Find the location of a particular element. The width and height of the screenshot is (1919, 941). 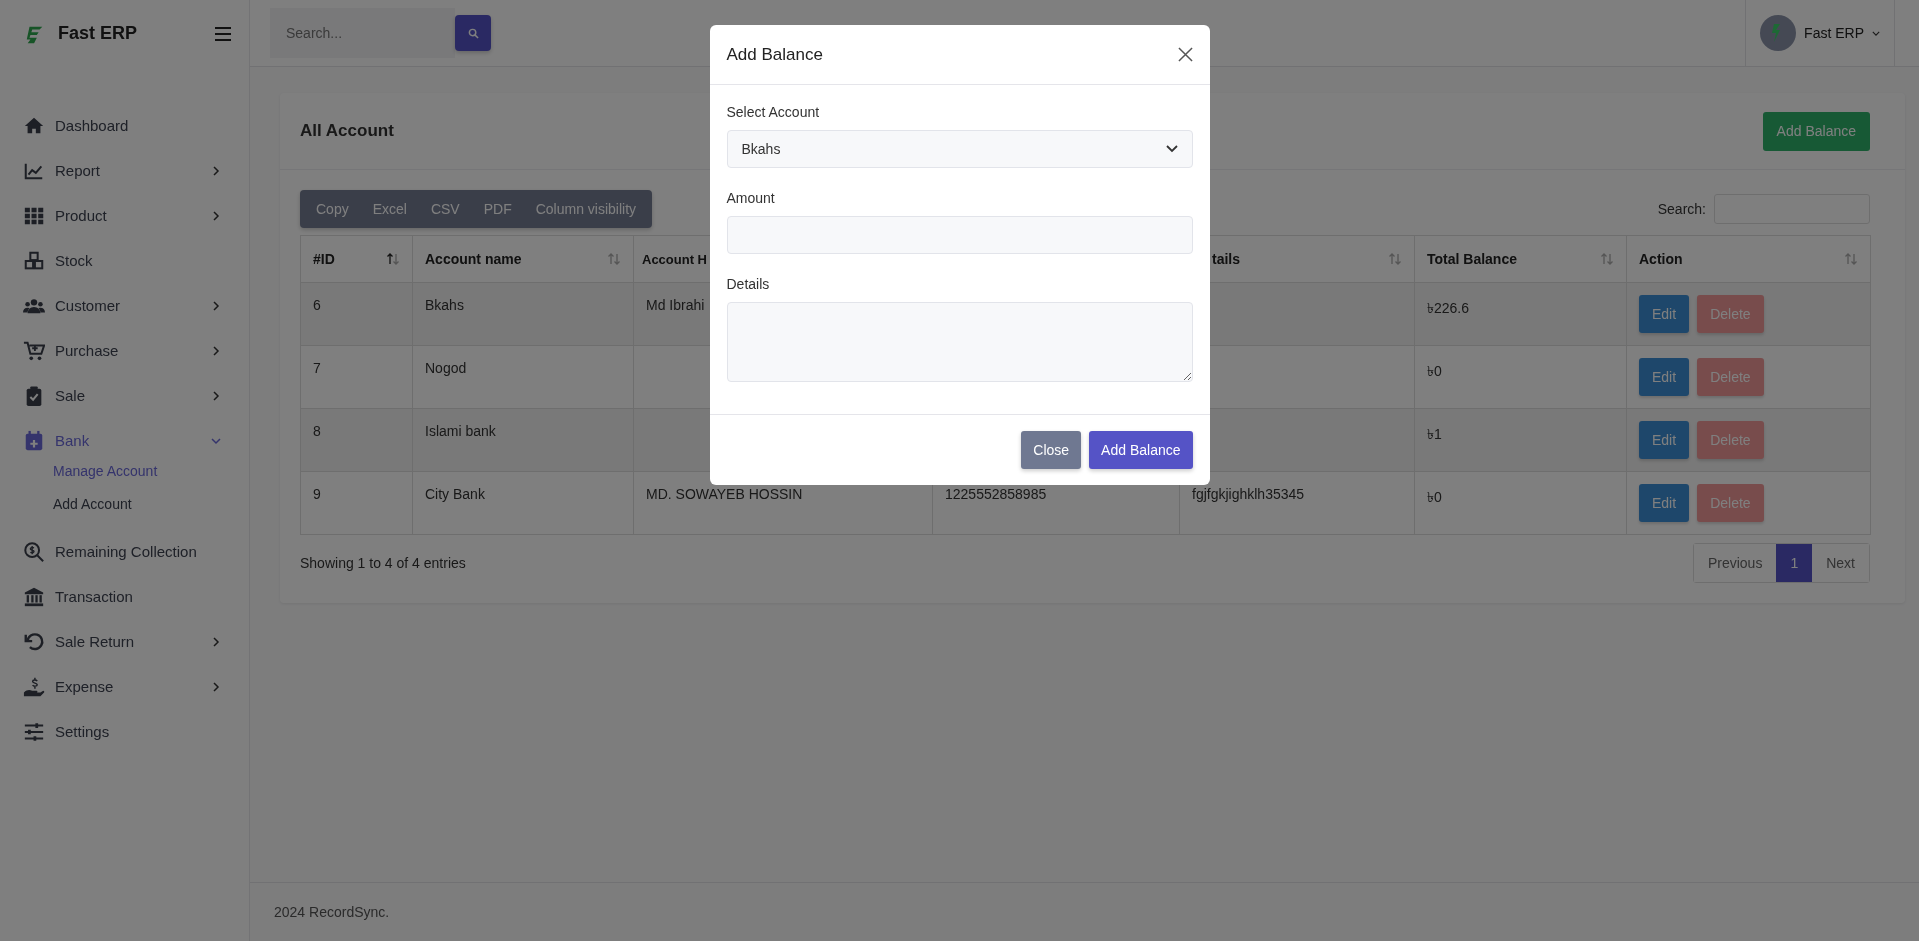

field-label: Select Account is located at coordinates (773, 112).